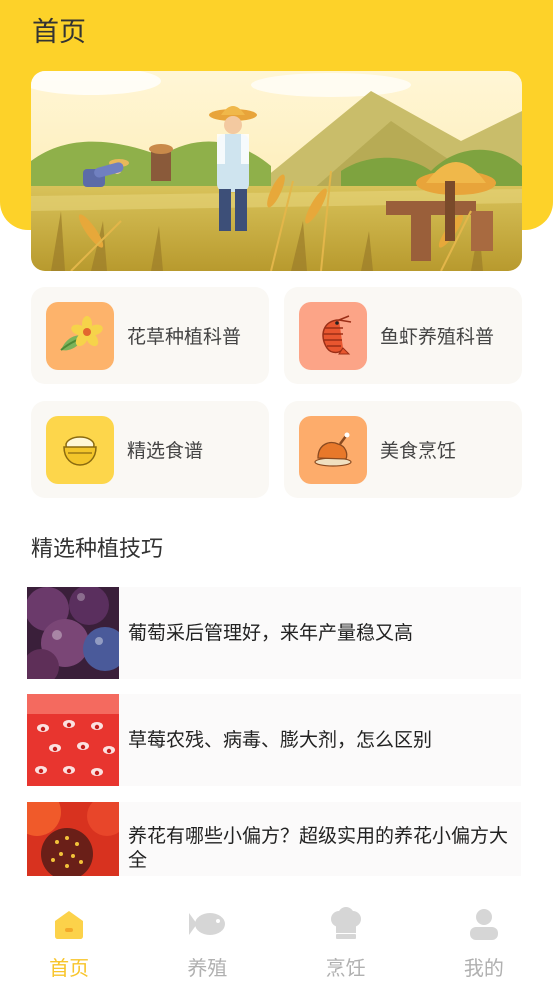  What do you see at coordinates (483, 968) in the screenshot?
I see `nav-label: 我的` at bounding box center [483, 968].